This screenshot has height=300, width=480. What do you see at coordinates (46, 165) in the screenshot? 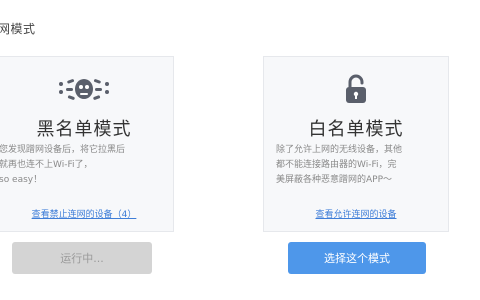
I see `blacklist-desc-line: 就再也连不上Wi-Fi了，` at bounding box center [46, 165].